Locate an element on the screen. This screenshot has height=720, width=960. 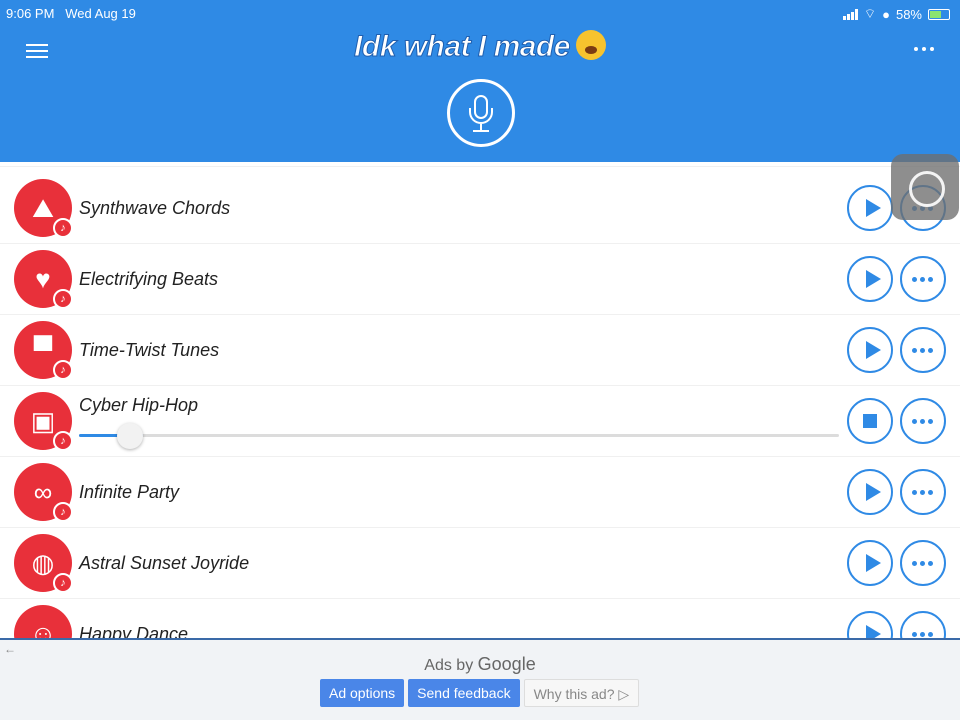
why-this-ad-button: Why this ad? ▷ is located at coordinates (581, 693).